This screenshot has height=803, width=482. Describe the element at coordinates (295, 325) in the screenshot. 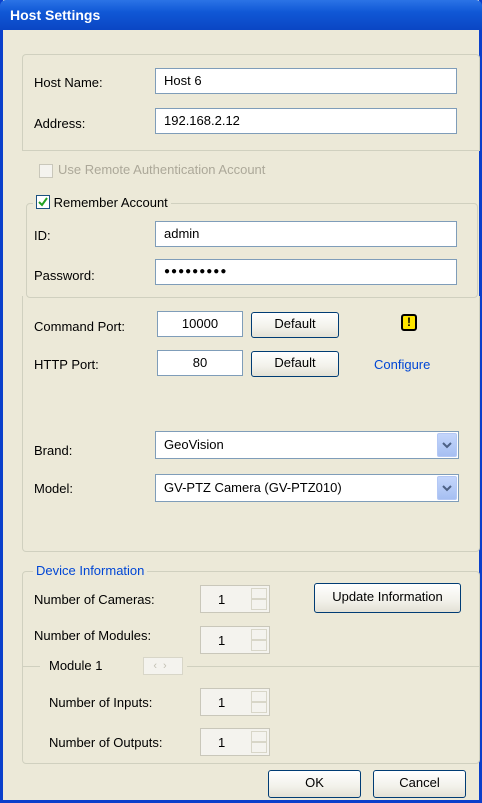

I see `command-port-default-button: Default` at that location.